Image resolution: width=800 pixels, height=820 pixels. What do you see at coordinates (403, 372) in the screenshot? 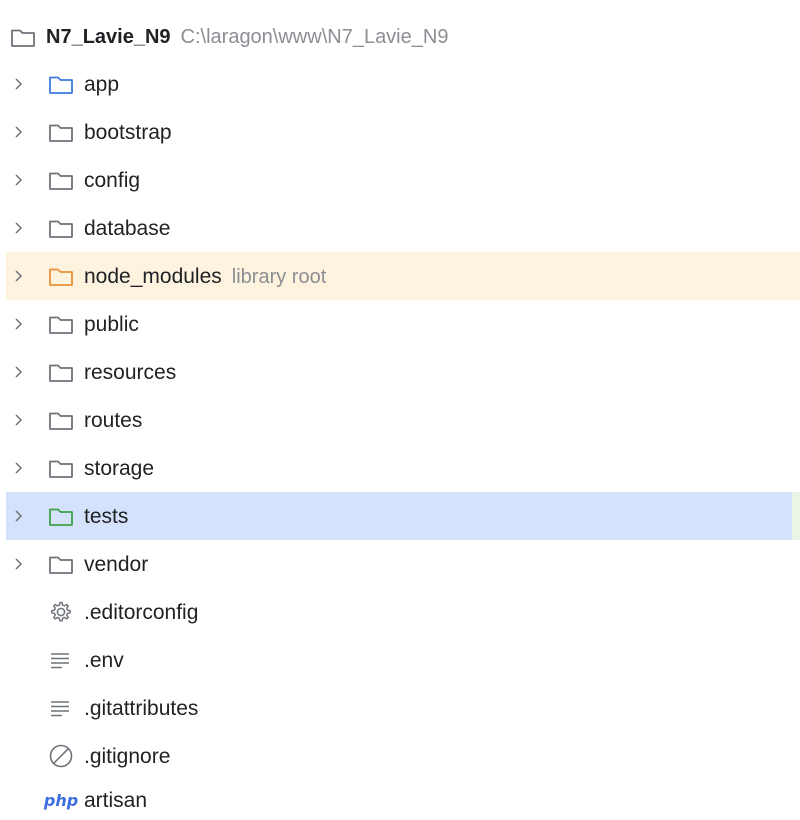
I see `tree-item-resources: resources` at bounding box center [403, 372].